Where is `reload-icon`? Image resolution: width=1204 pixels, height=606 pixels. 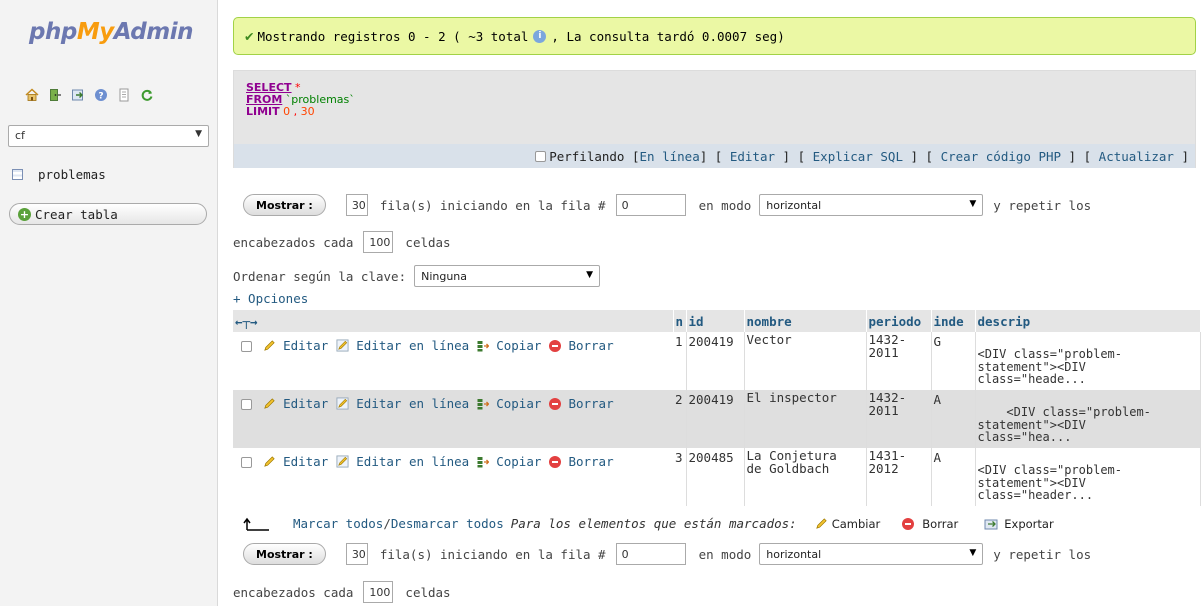
reload-icon is located at coordinates (147, 95).